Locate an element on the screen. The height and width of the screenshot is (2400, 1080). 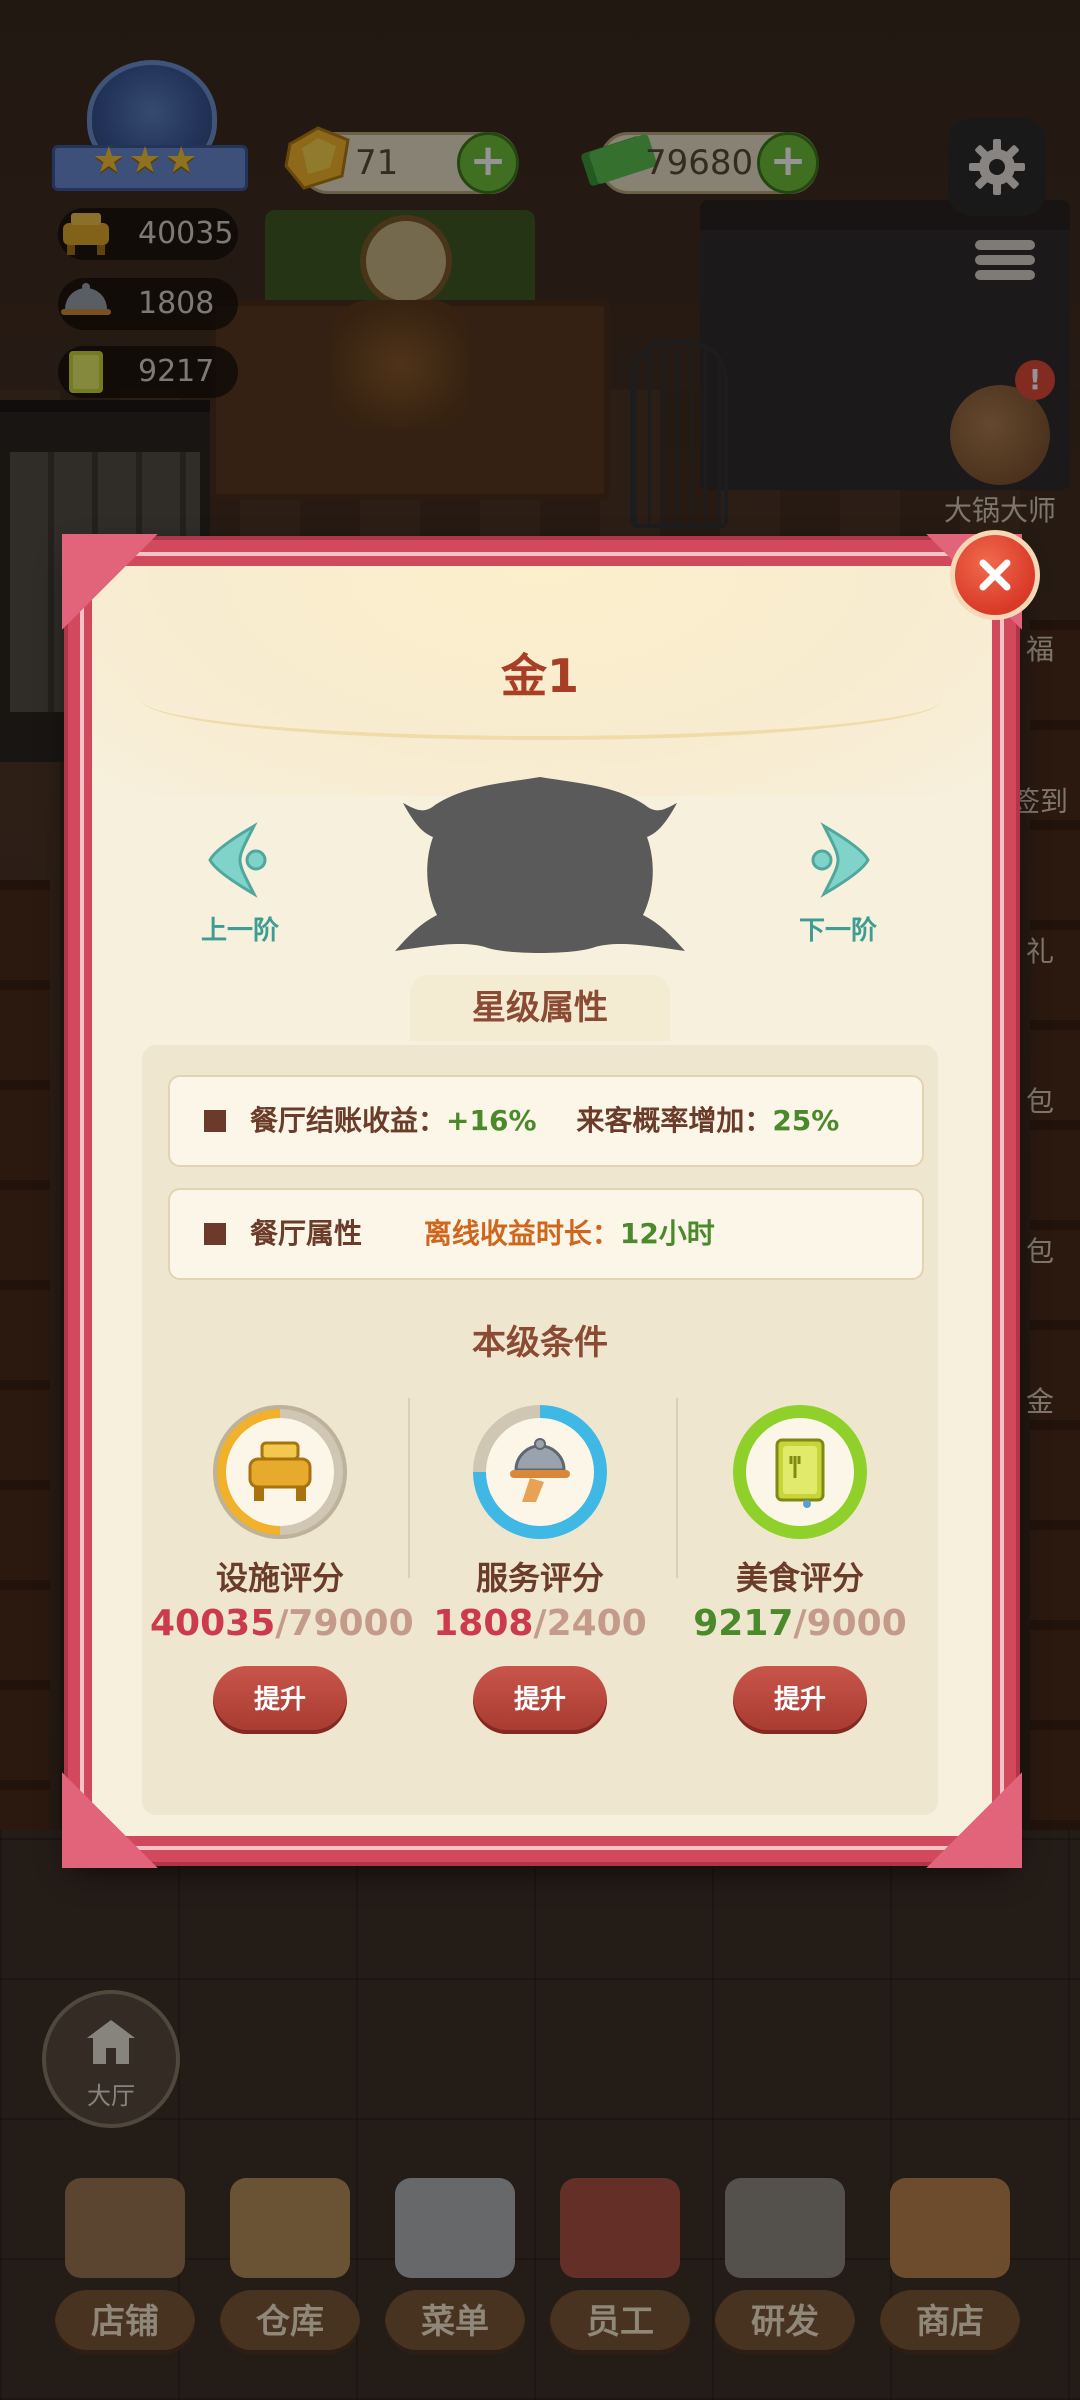
arrow-right-icon is located at coordinates (840, 860).